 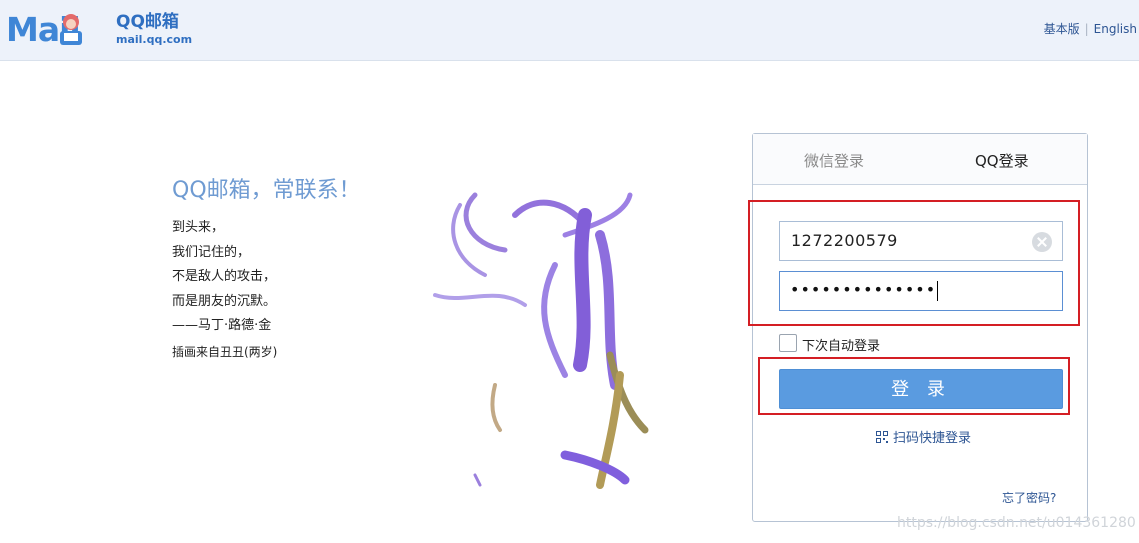 I want to click on watermark-text: https://blog.csdn.net/u014361280, so click(x=1016, y=523).